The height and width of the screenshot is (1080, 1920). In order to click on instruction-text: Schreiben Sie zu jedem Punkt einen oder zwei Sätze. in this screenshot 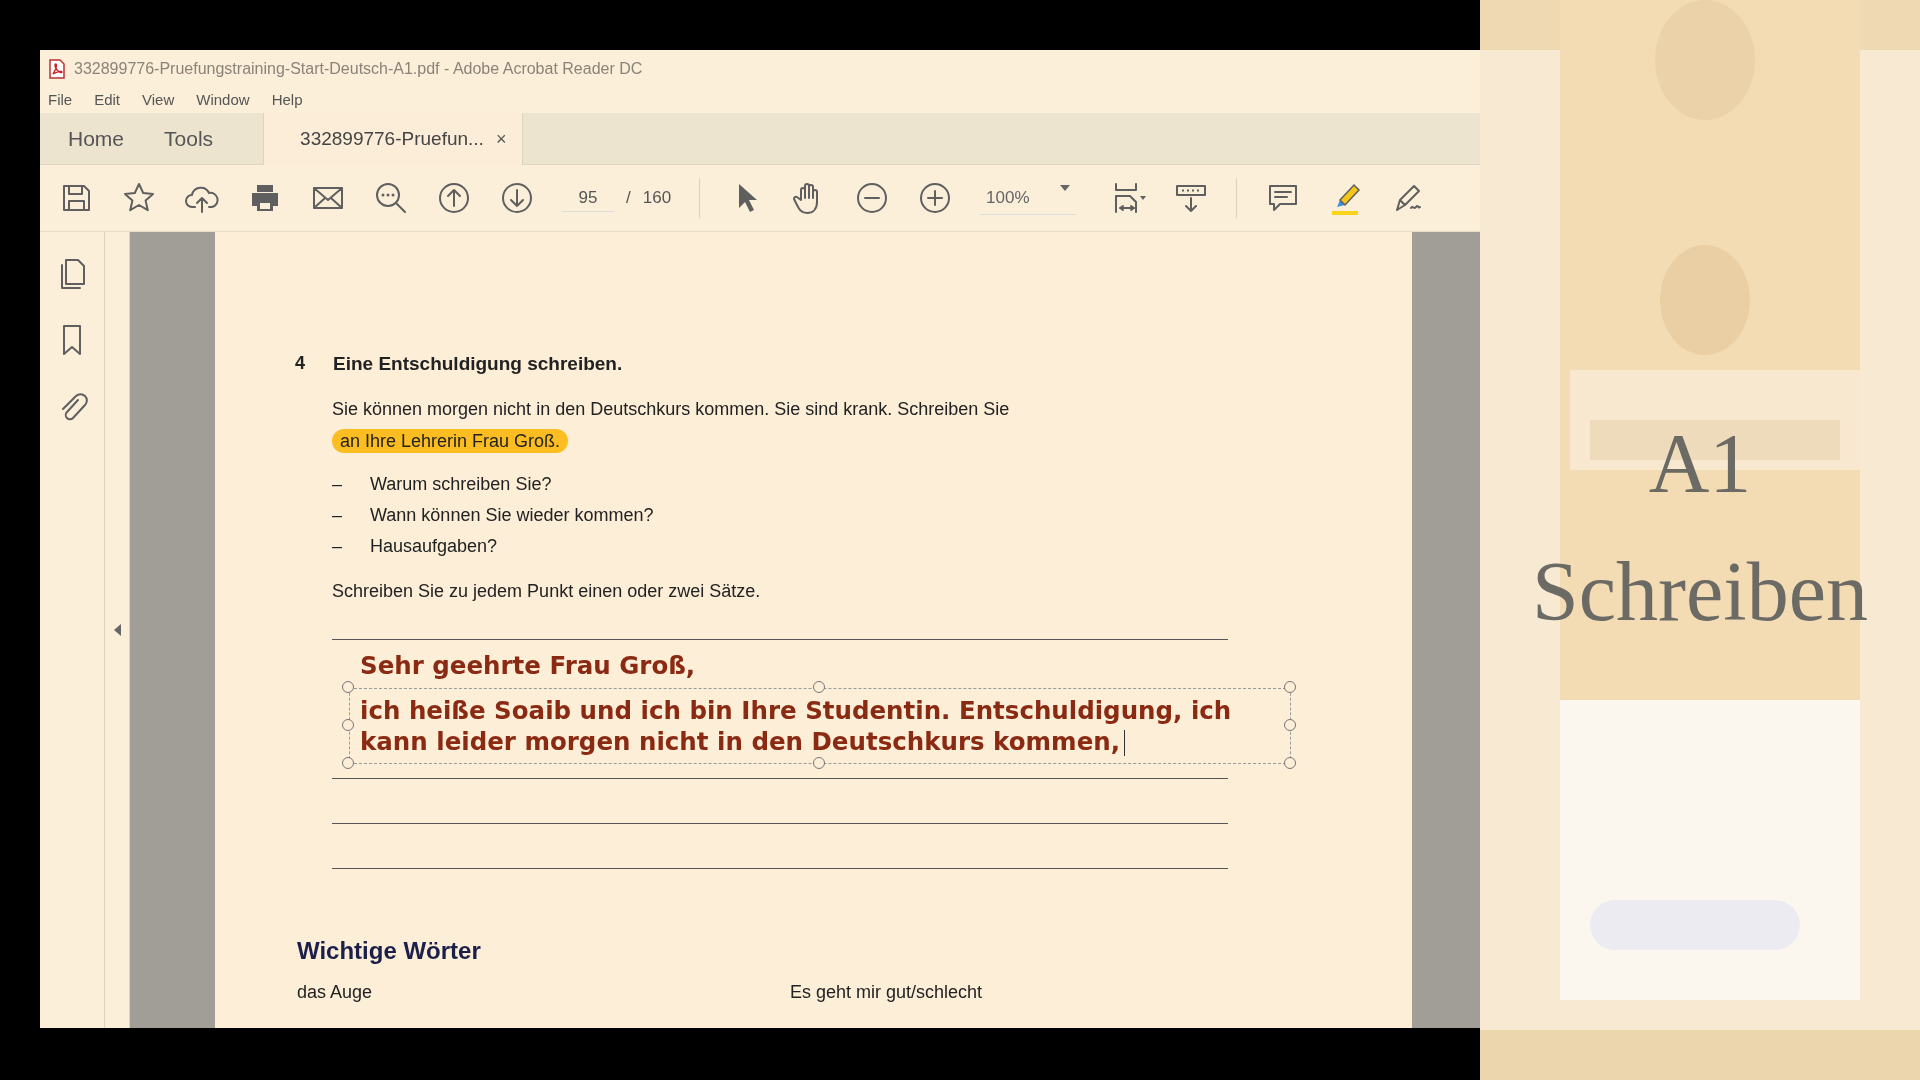, I will do `click(547, 591)`.